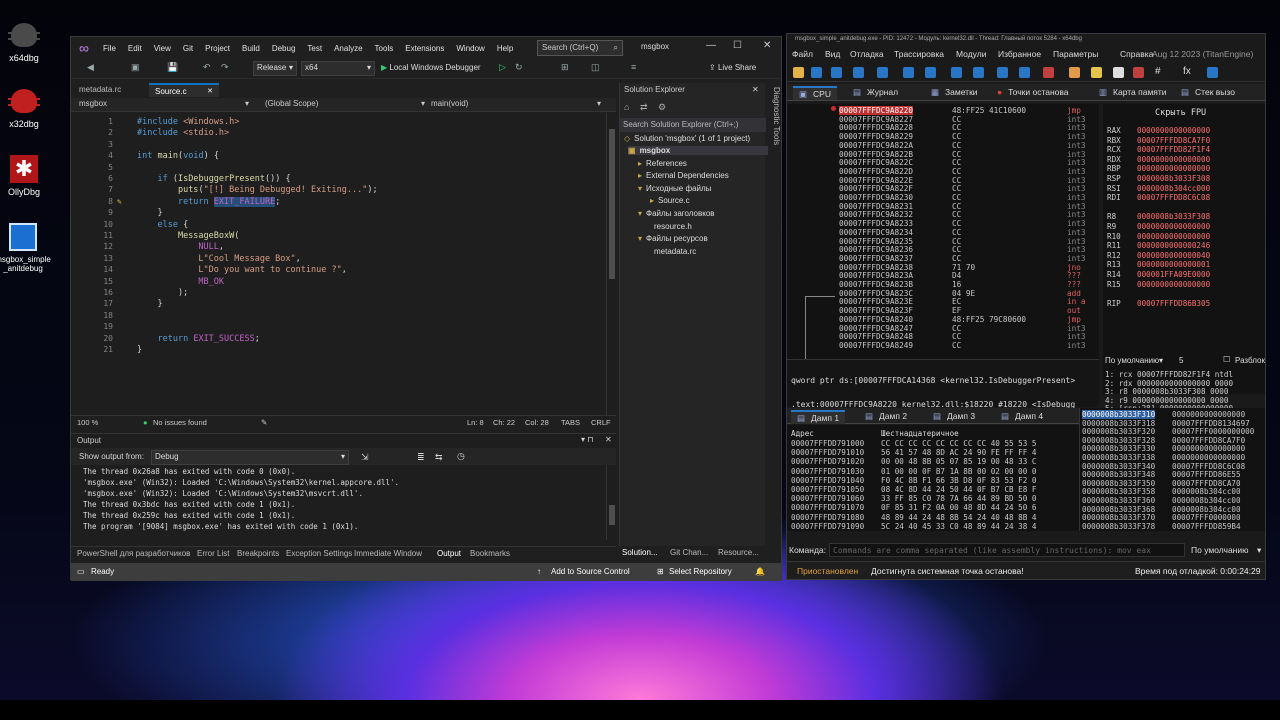 The image size is (1280, 720). What do you see at coordinates (876, 127) in the screenshot?
I see `disasm-address: 00007FFFDC9A8228` at bounding box center [876, 127].